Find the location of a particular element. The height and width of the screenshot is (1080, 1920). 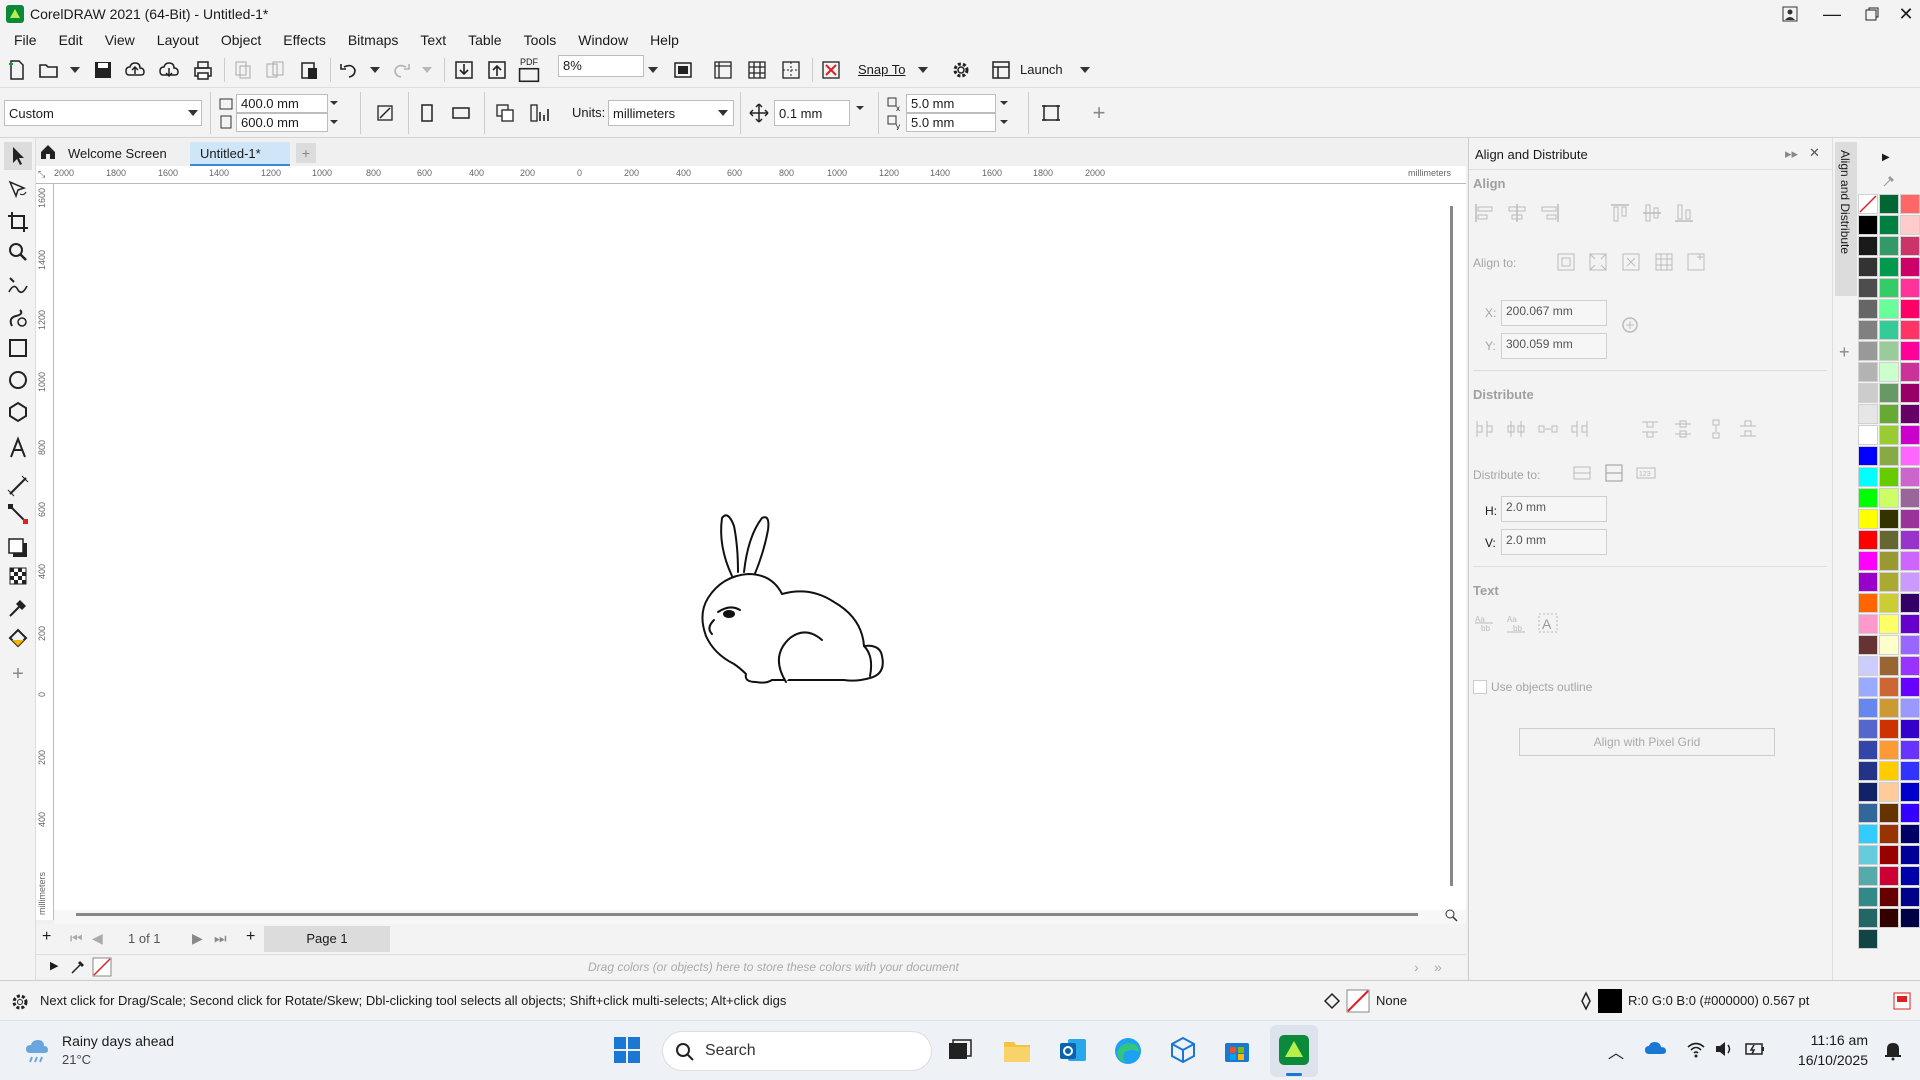

dup-y-spin-icon is located at coordinates (1004, 122).